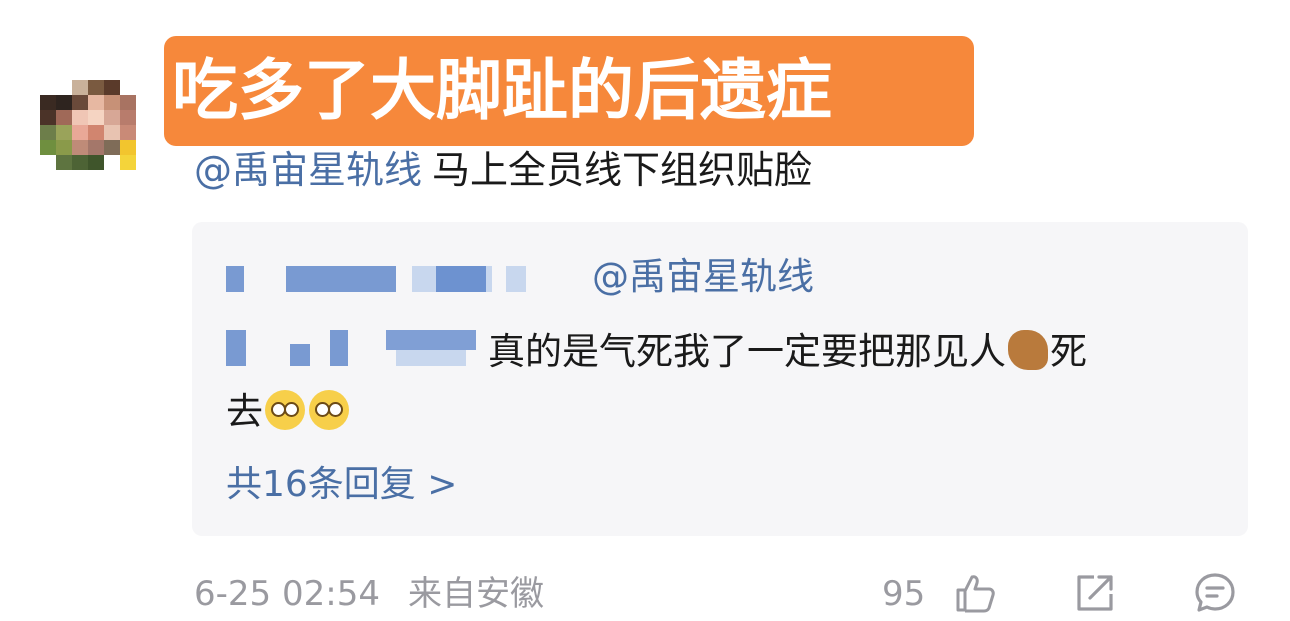 The image size is (1290, 621). I want to click on reply-body: 真的是气死我了一定要把那见人, so click(747, 351).